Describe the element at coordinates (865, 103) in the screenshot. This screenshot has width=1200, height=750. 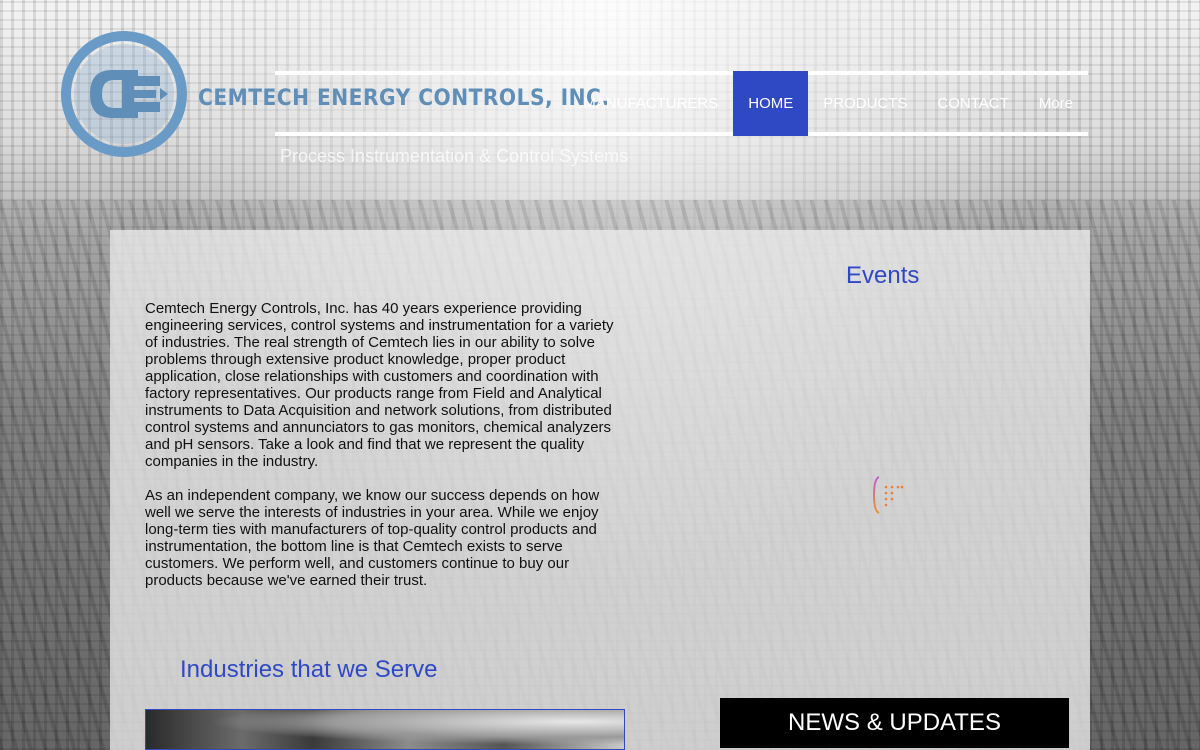
I see `nav-item-products: PRODUCTS` at that location.